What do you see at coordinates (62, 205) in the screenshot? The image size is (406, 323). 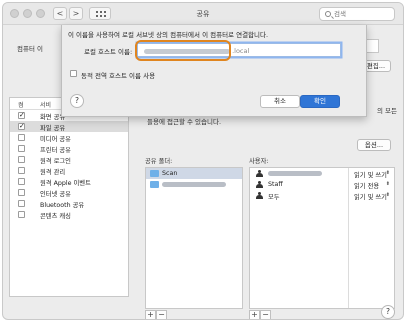 I see `service-label: Bluetooth 공유` at bounding box center [62, 205].